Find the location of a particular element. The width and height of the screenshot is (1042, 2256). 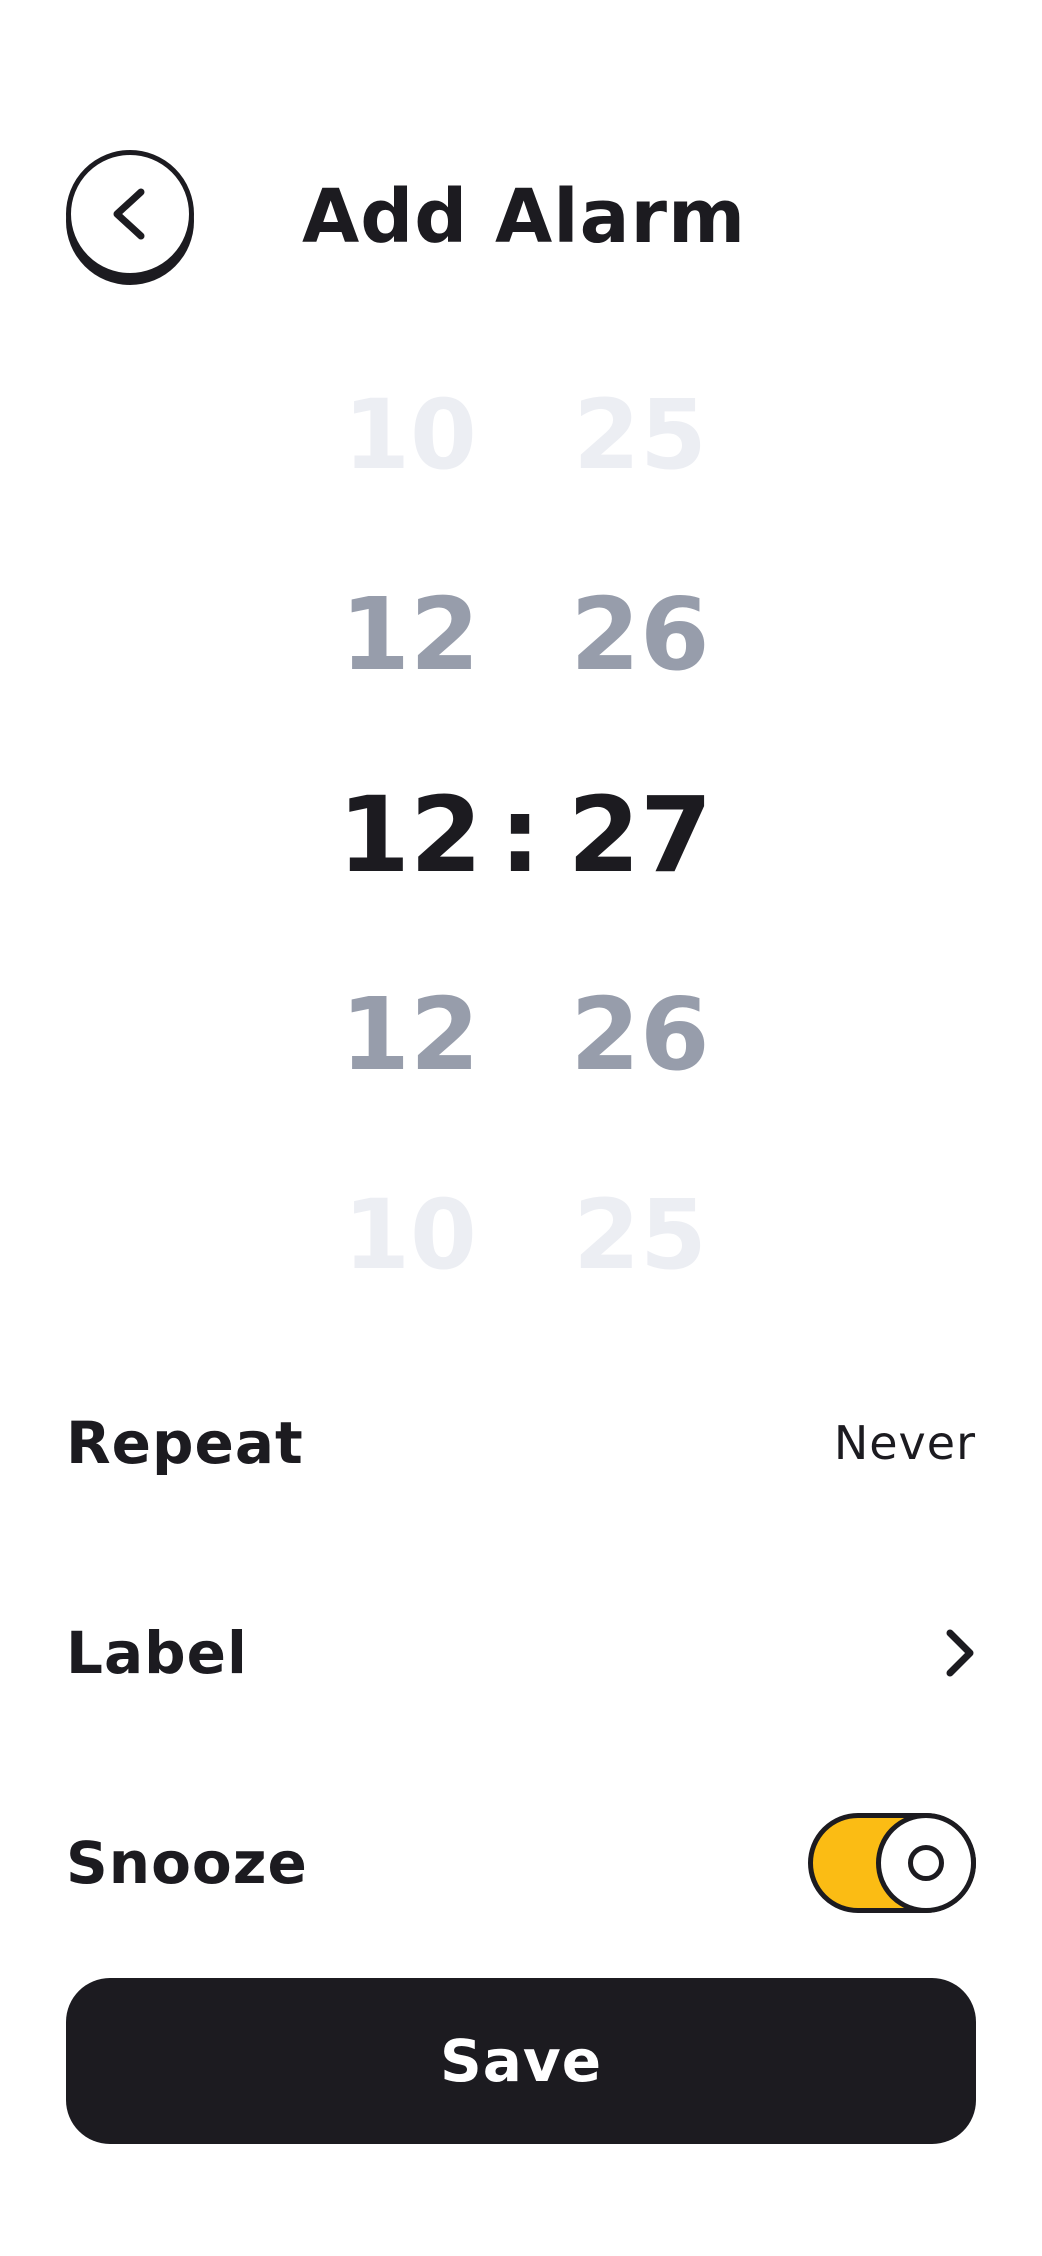

label-row: Label is located at coordinates (521, 1653).